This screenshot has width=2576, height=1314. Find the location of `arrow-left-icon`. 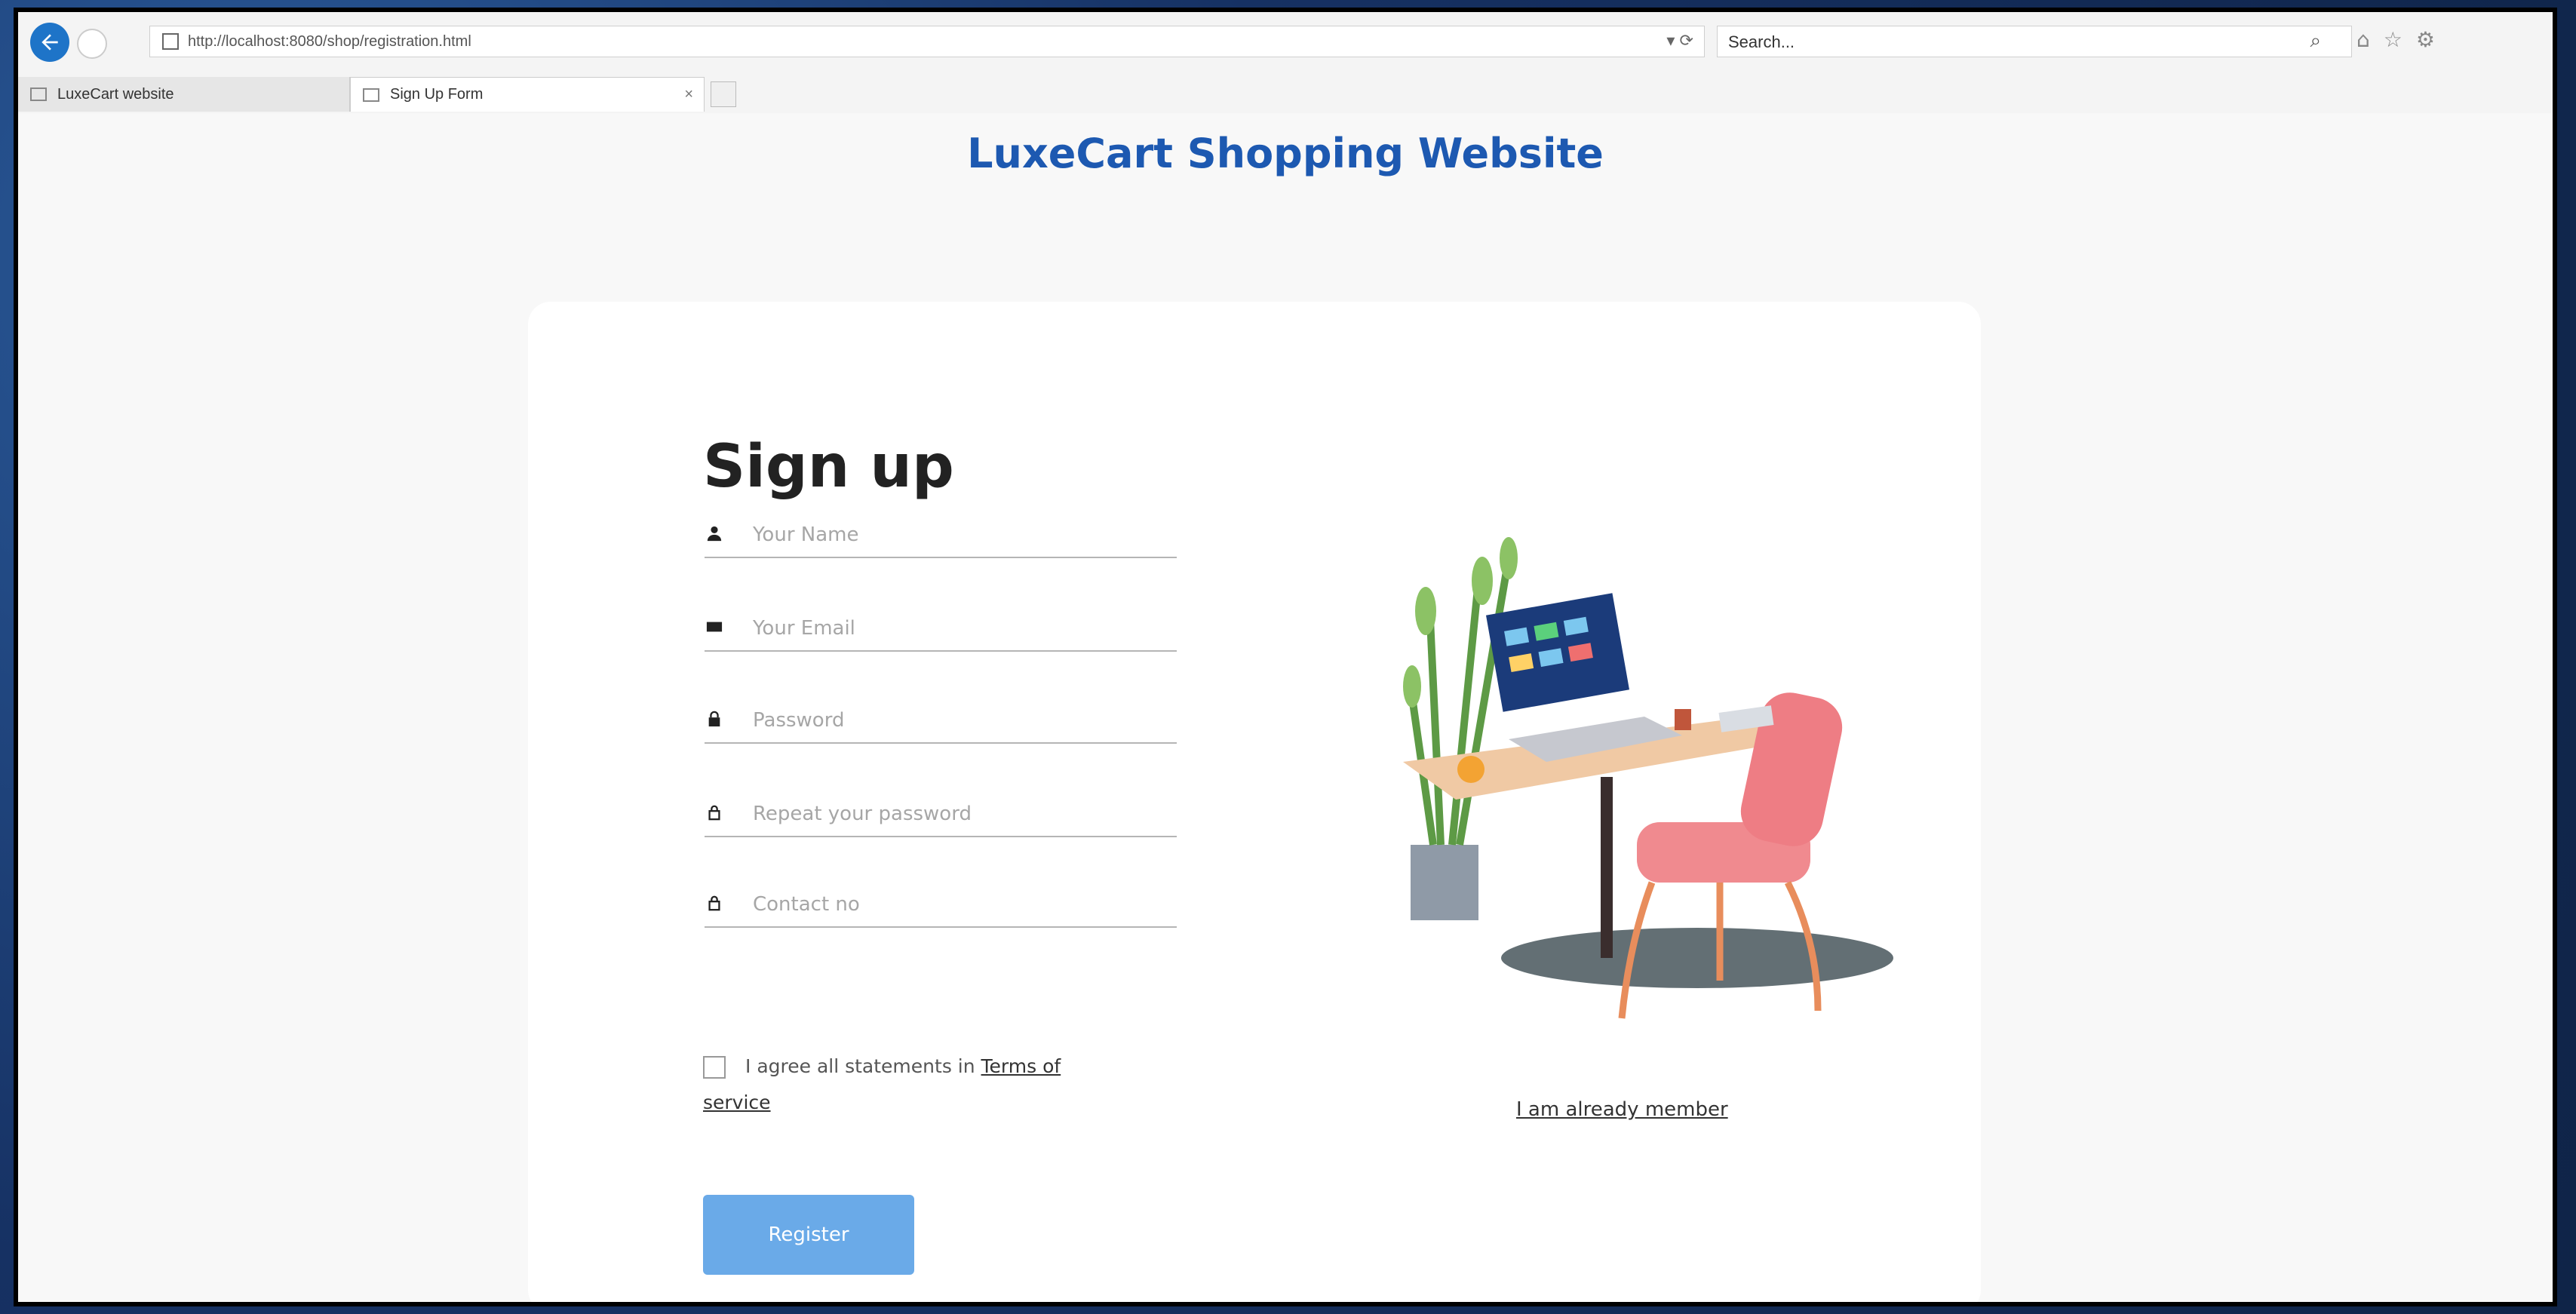

arrow-left-icon is located at coordinates (49, 42).